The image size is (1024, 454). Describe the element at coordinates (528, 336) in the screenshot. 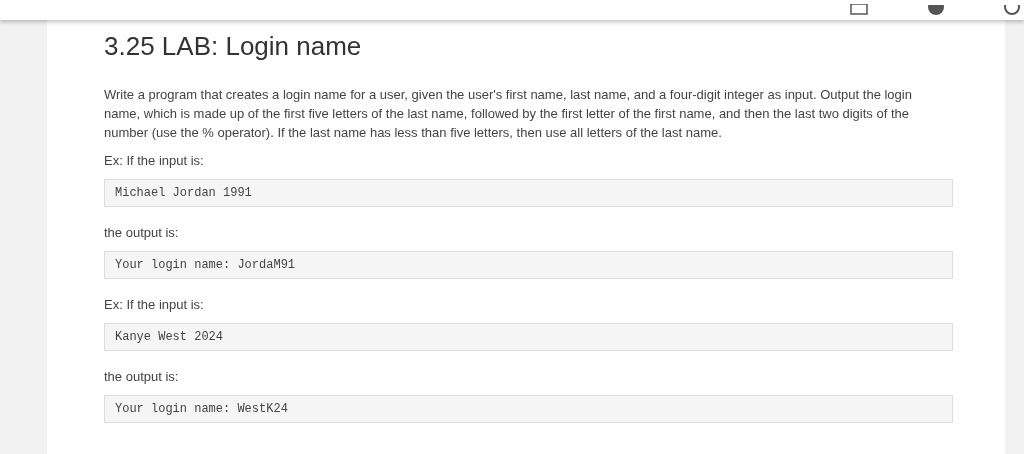

I see `code-block: Kanye West 2024` at that location.